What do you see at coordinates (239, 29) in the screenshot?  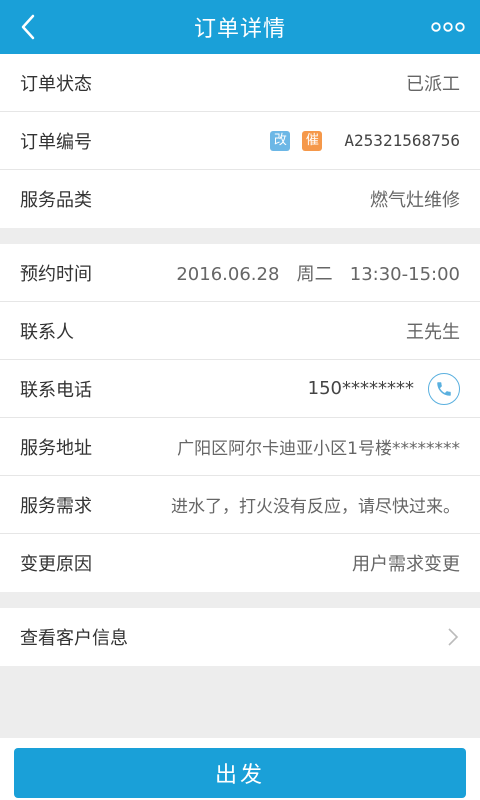 I see `page-title: 订单详情` at bounding box center [239, 29].